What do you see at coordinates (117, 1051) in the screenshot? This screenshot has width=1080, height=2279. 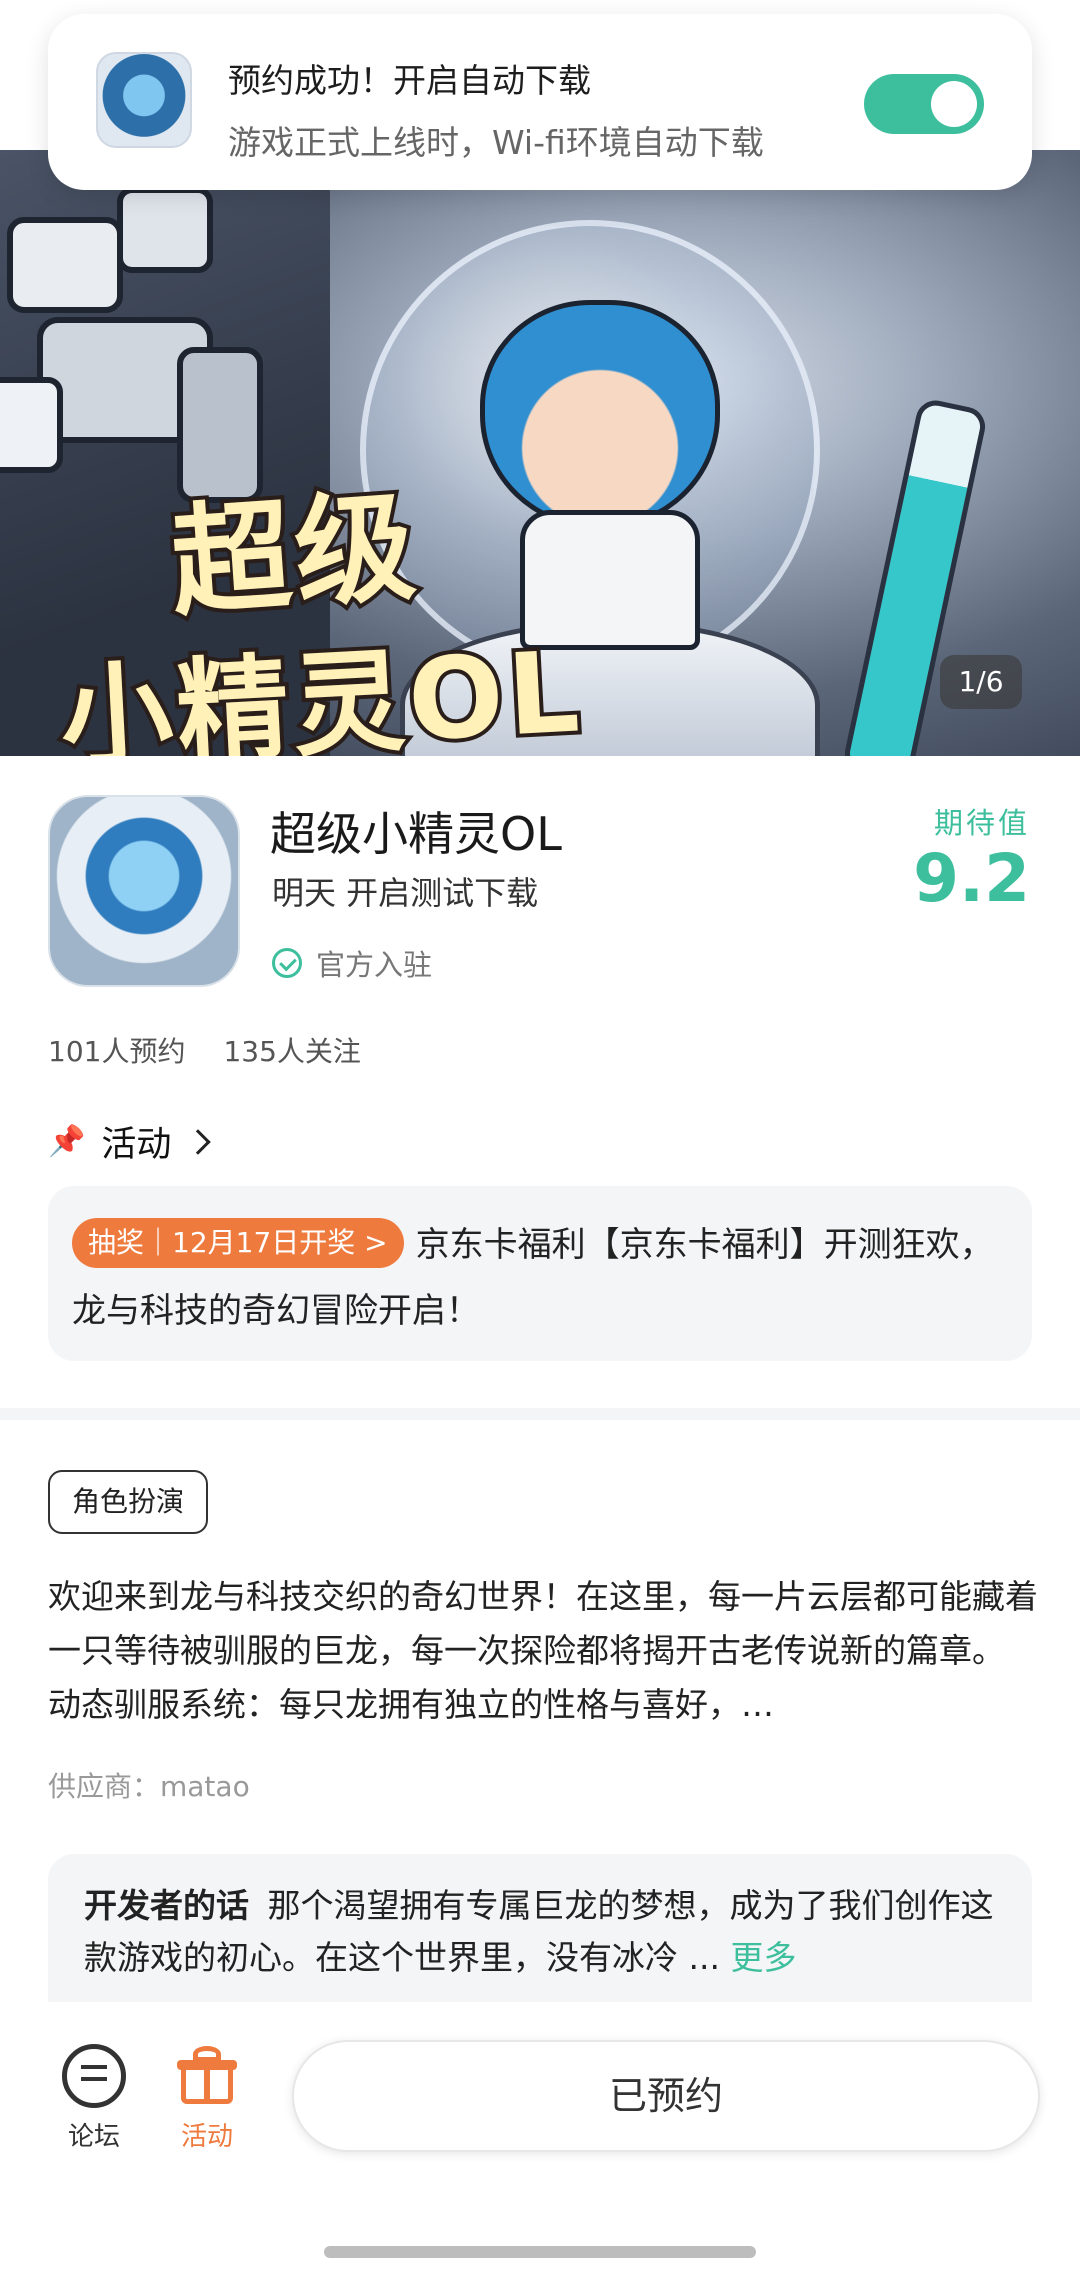 I see `reservation-count: 101人预约` at bounding box center [117, 1051].